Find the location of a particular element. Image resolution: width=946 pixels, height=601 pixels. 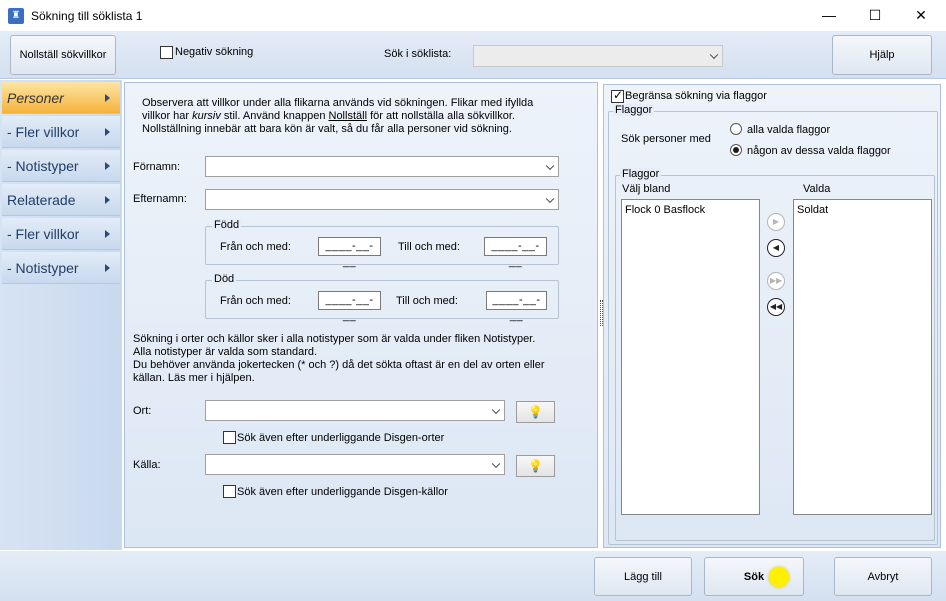

negative-search-label: Negativ sökning is located at coordinates (214, 52).